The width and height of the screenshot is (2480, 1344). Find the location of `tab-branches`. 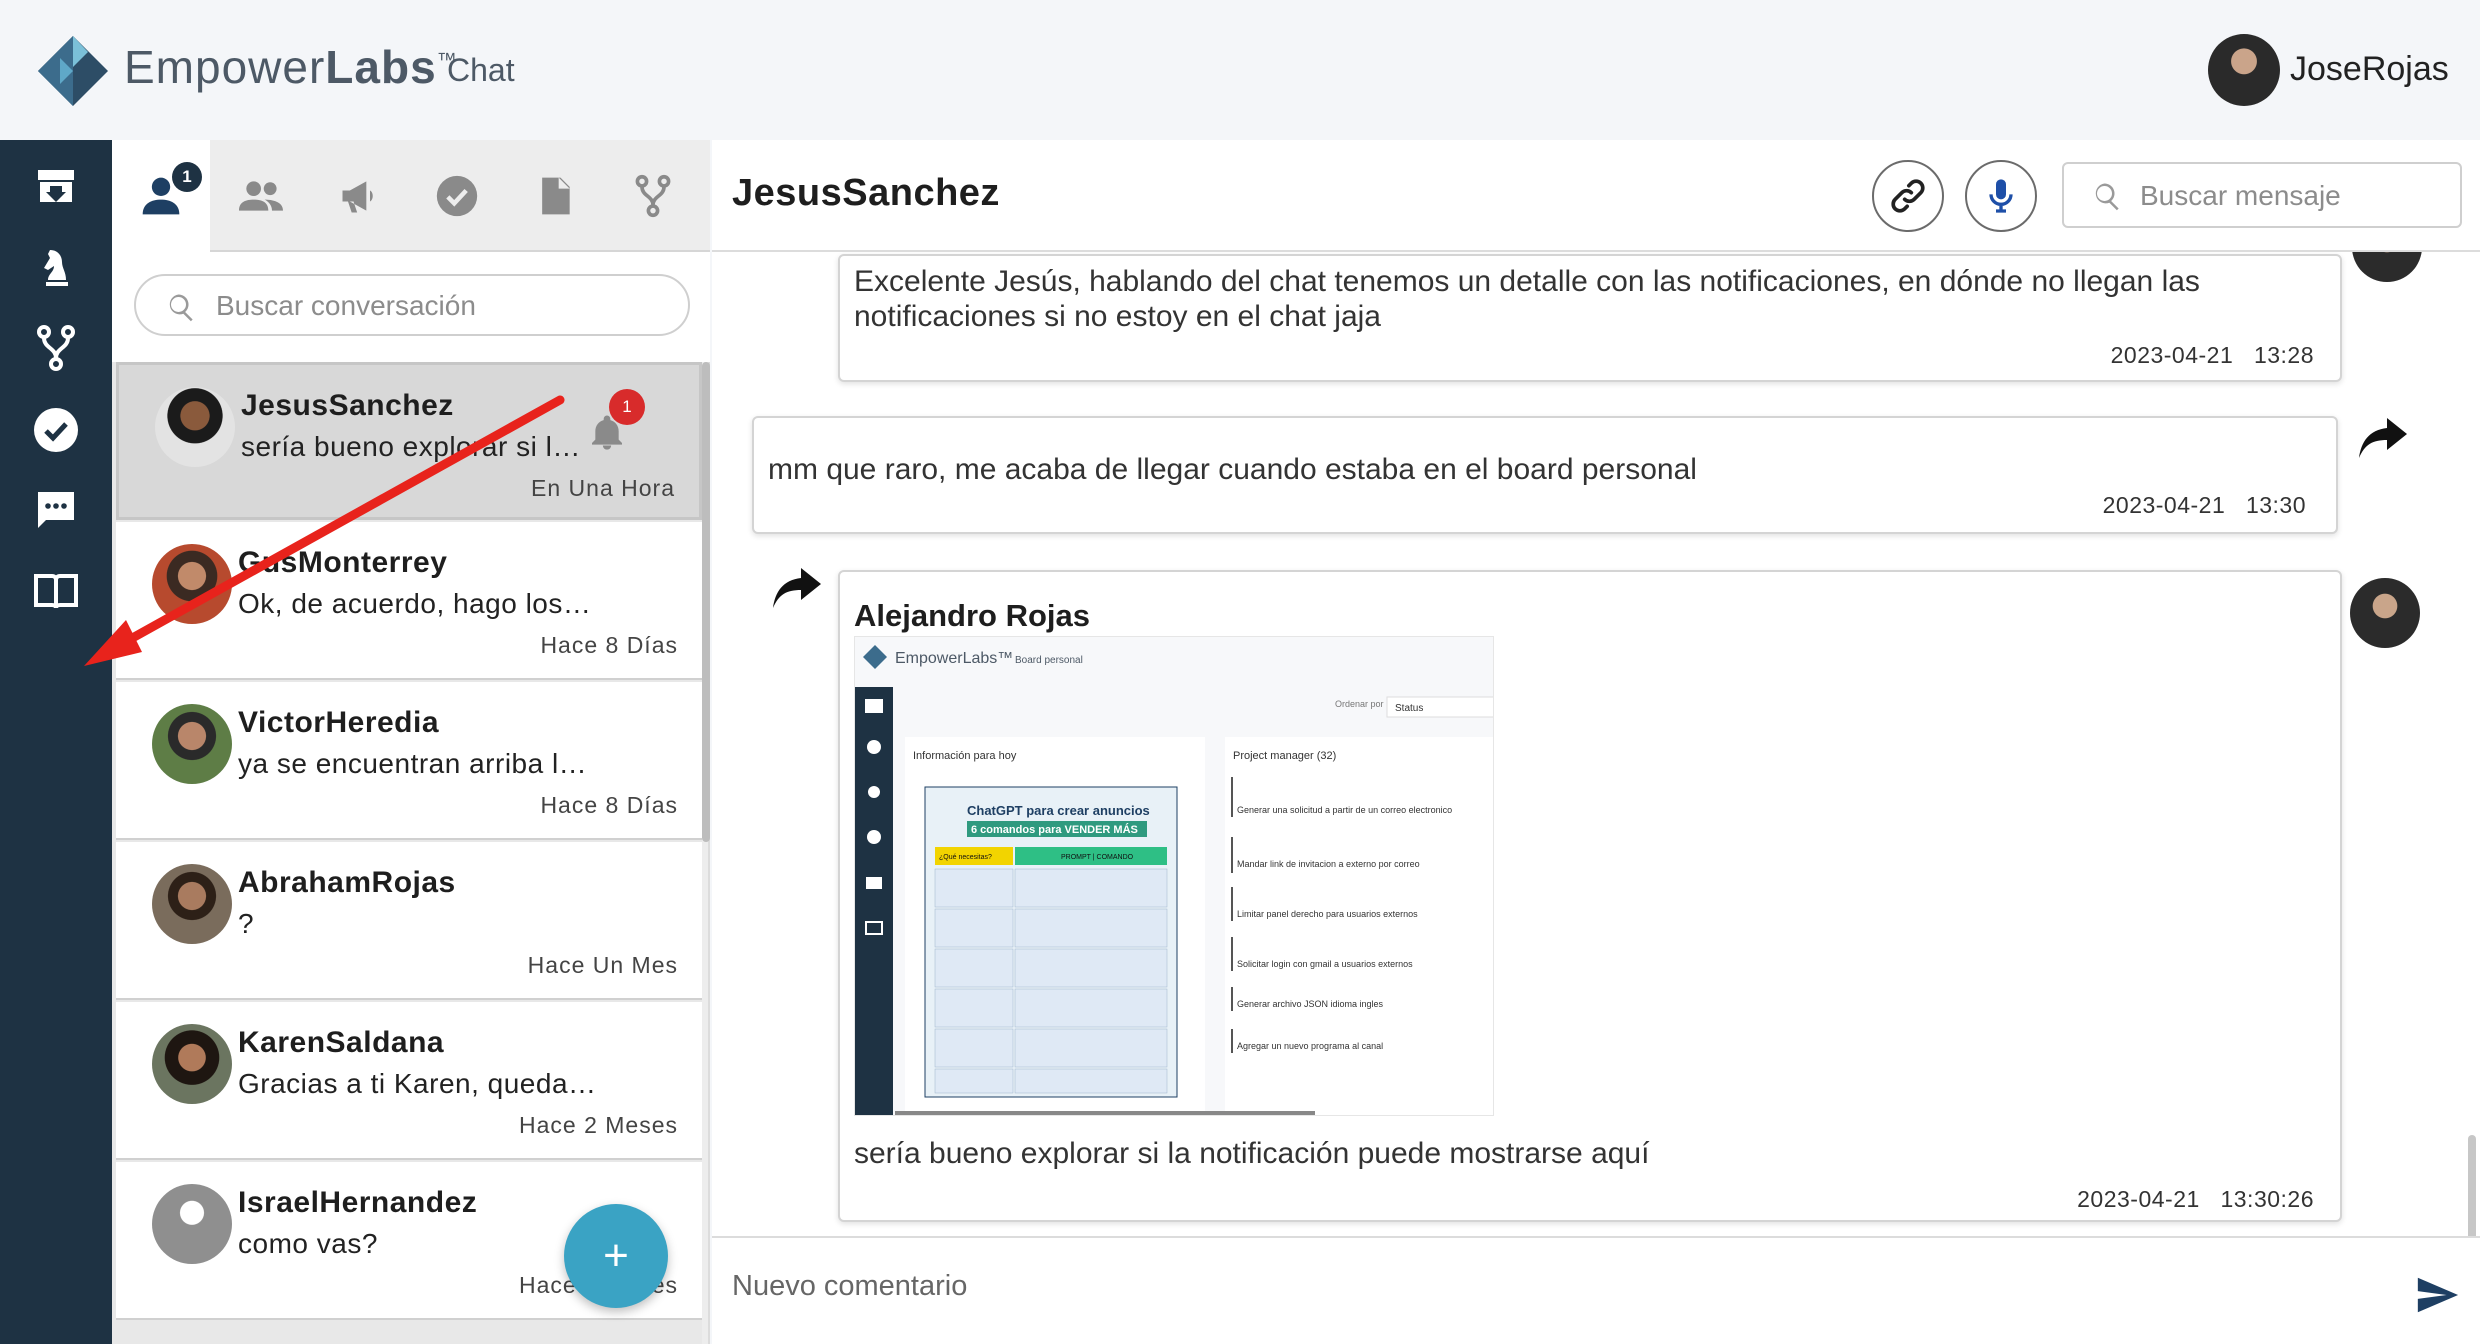

tab-branches is located at coordinates (653, 196).